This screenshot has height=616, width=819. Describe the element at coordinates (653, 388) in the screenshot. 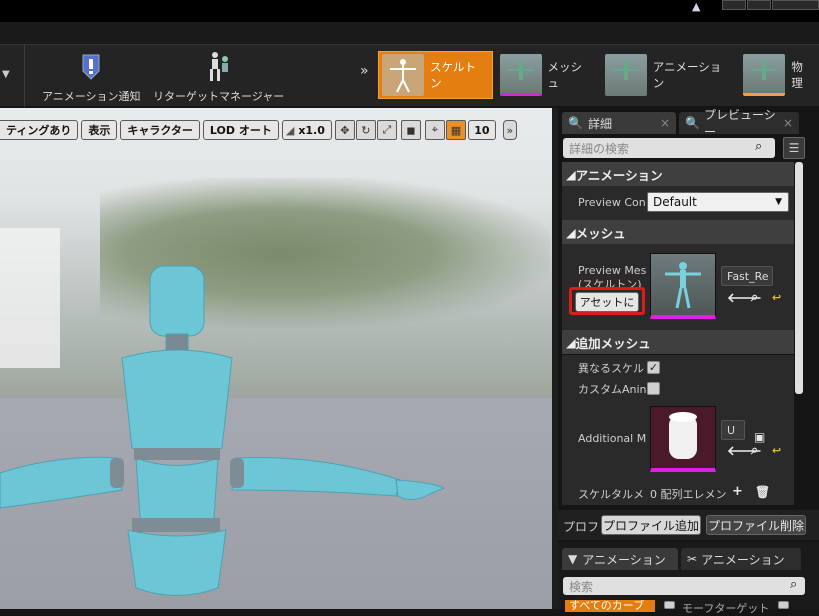

I see `custom-anim-checkbox` at that location.